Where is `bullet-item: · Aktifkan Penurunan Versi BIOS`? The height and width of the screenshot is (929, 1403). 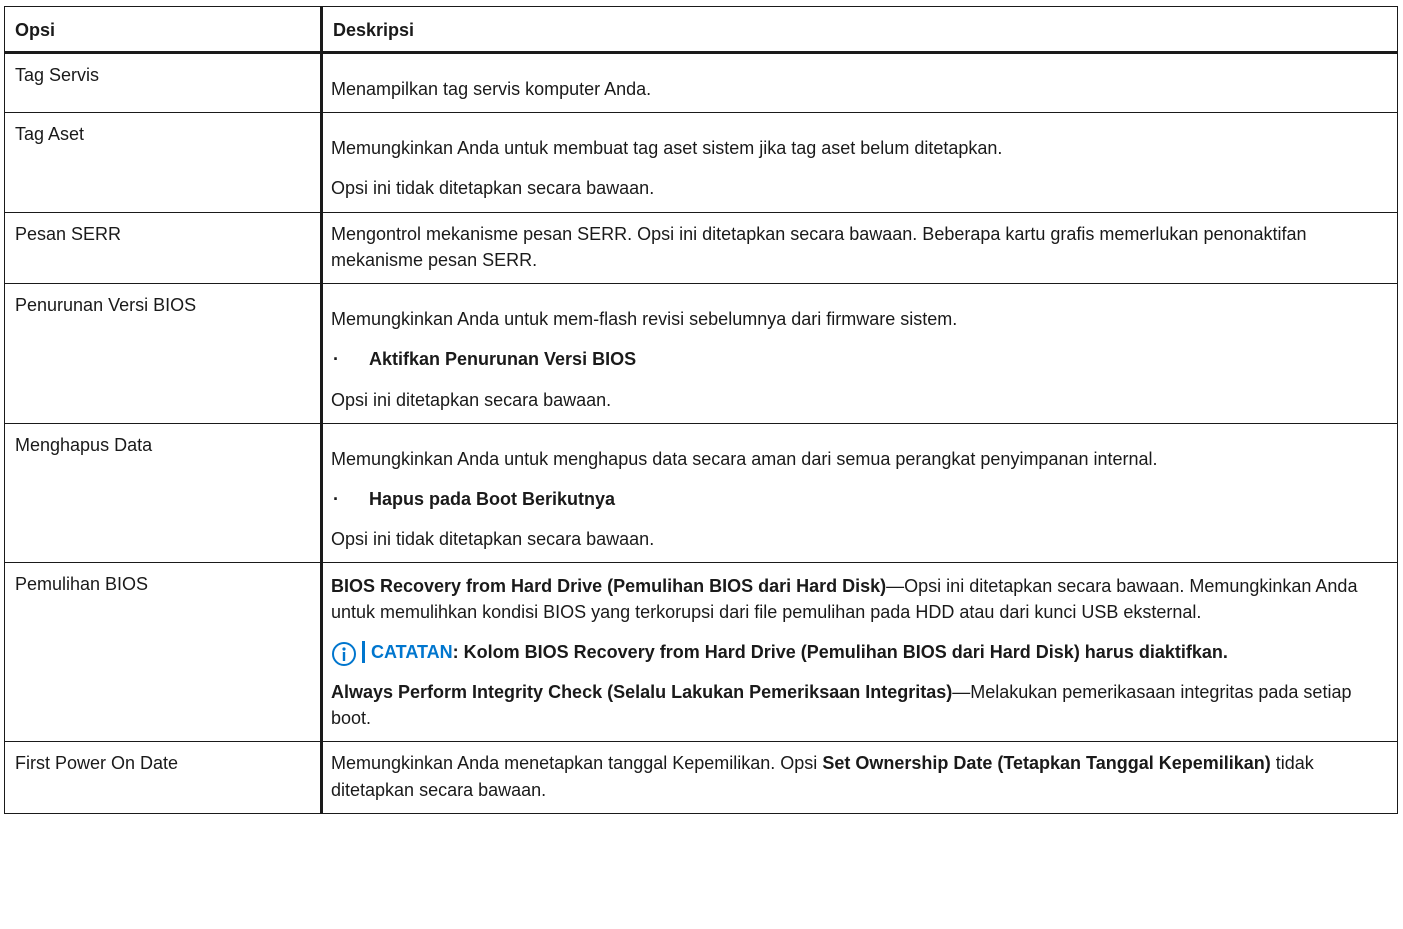 bullet-item: · Aktifkan Penurunan Versi BIOS is located at coordinates (859, 359).